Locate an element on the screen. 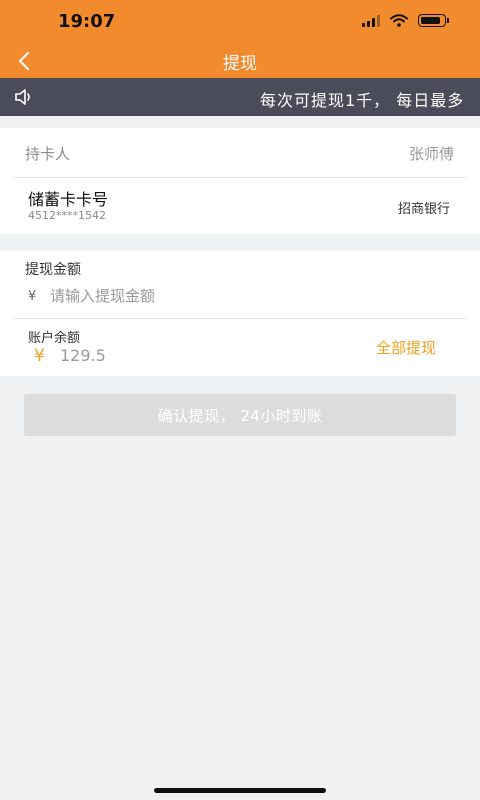 This screenshot has height=800, width=480. status-bar: 19:07 is located at coordinates (240, 22).